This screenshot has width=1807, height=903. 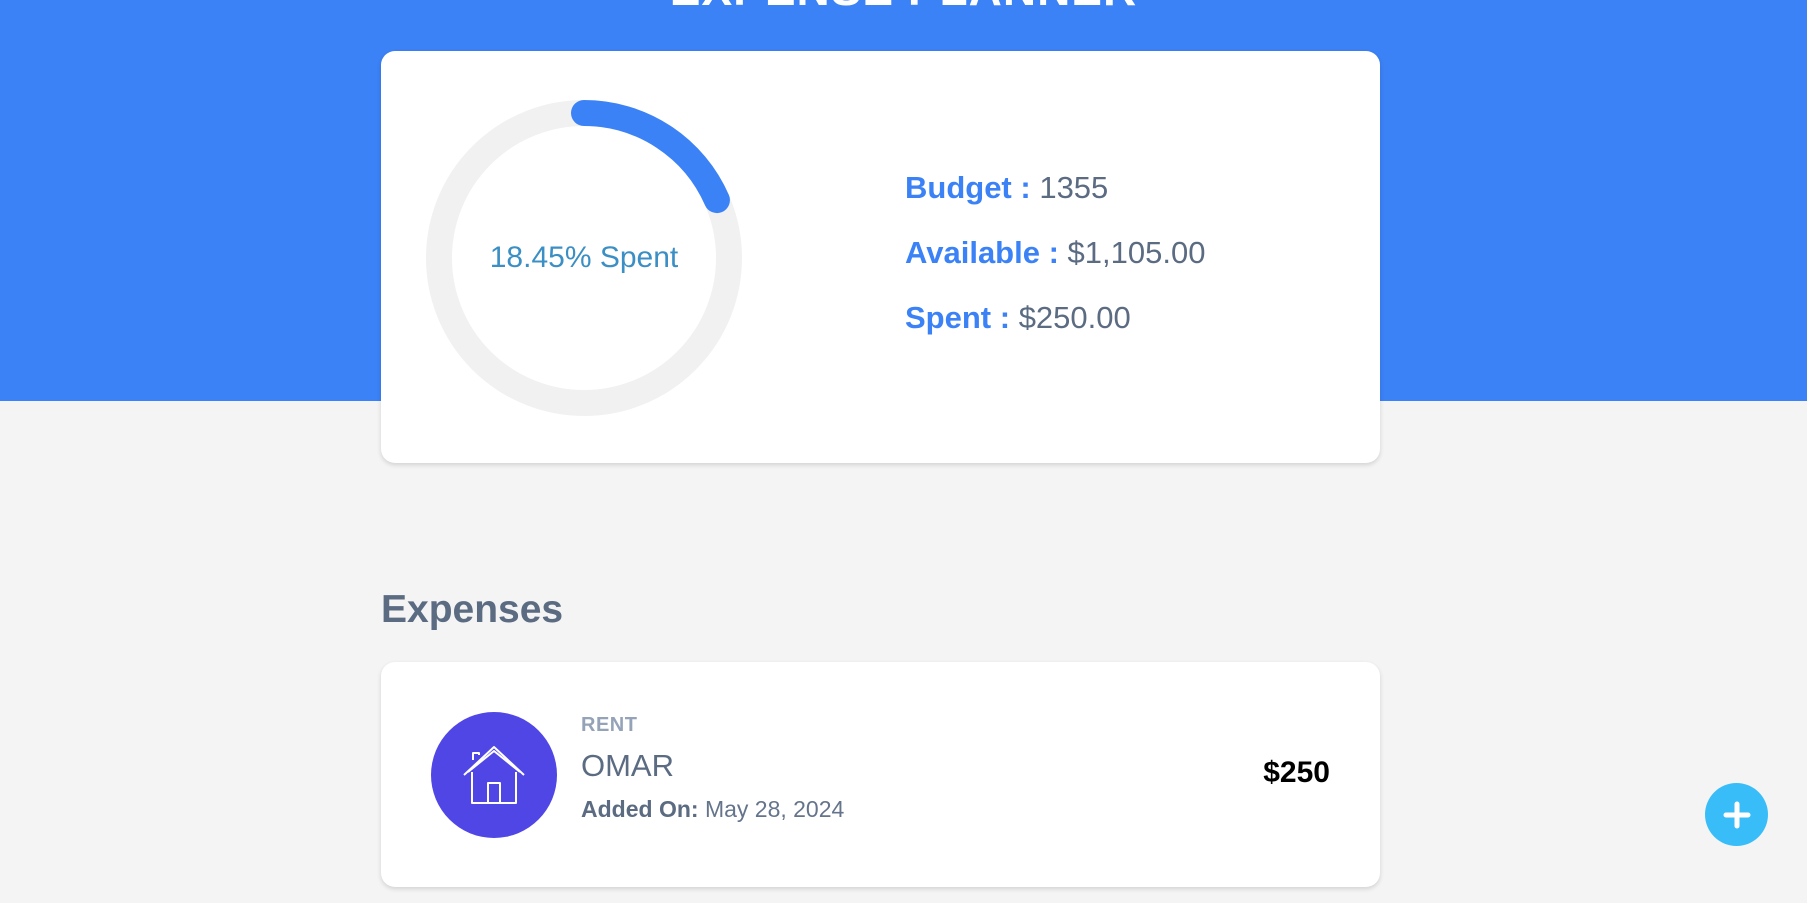 I want to click on add-expense-button, so click(x=1736, y=814).